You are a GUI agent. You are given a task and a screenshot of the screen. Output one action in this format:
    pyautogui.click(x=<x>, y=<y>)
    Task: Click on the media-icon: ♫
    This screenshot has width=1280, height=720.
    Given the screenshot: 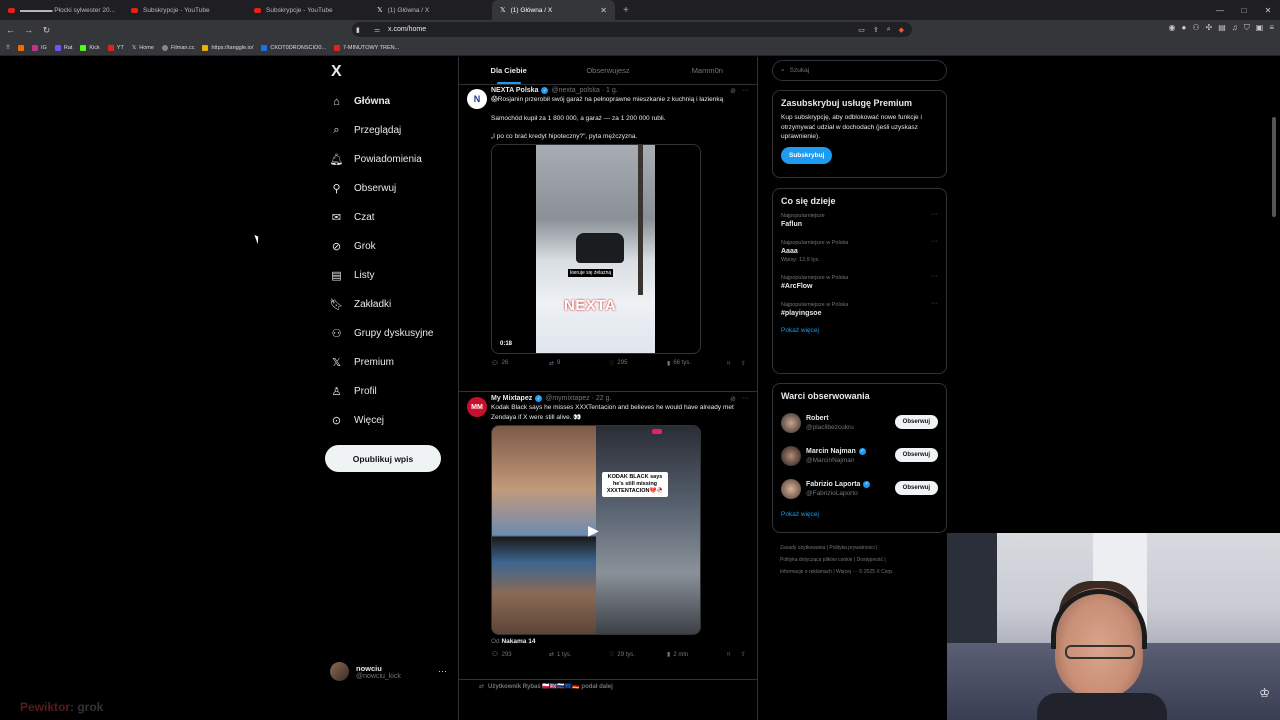 What is the action you would take?
    pyautogui.click(x=1235, y=28)
    